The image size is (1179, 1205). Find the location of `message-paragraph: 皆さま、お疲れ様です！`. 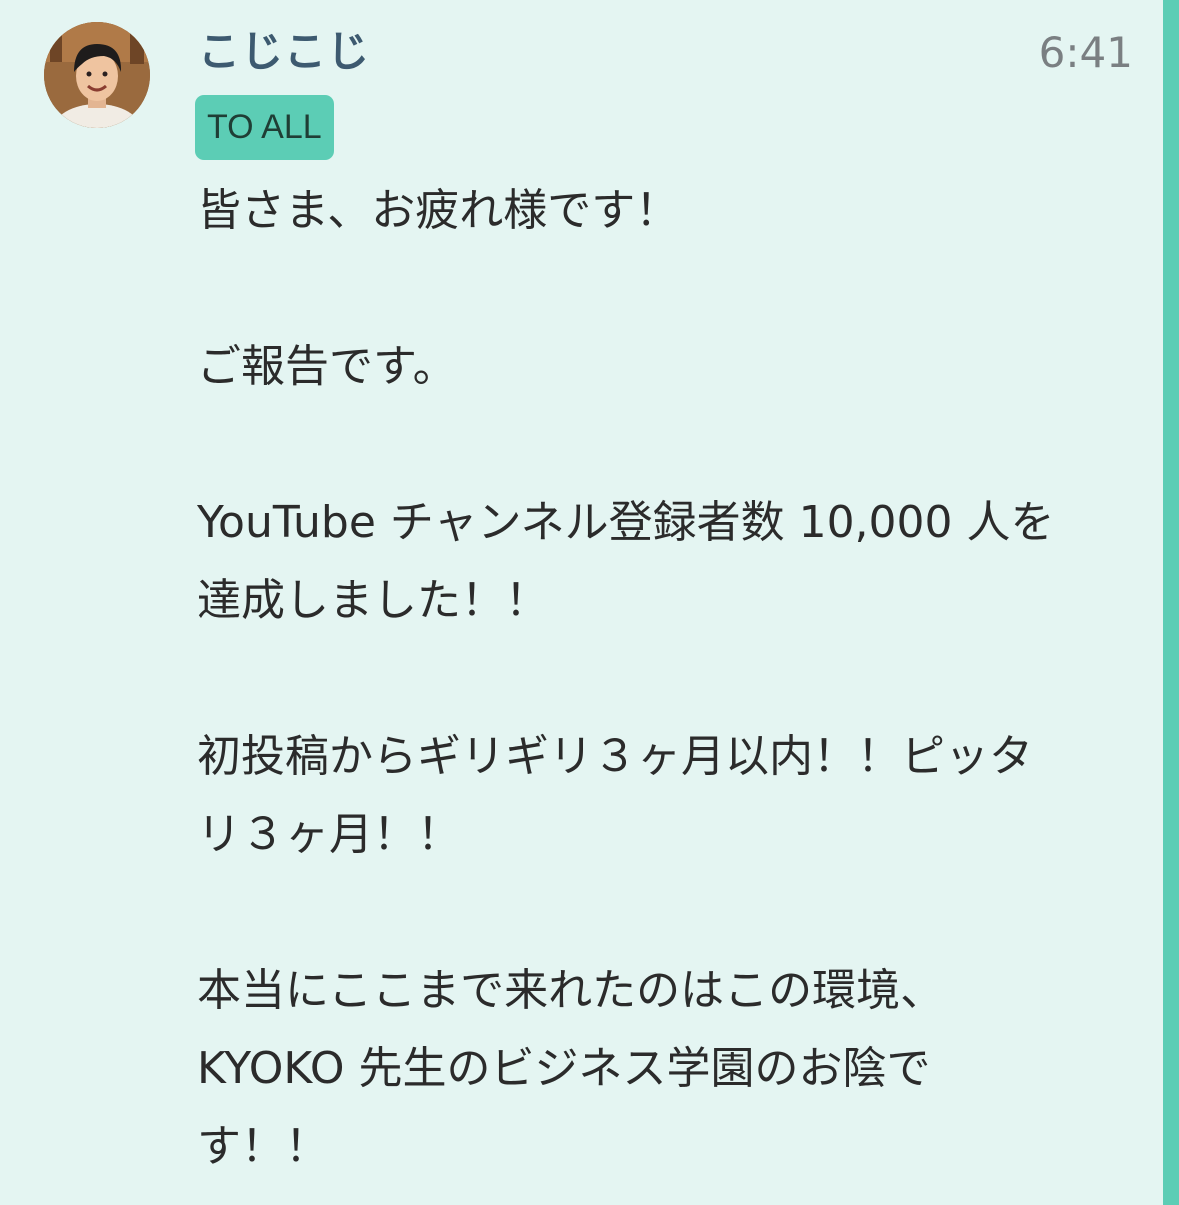

message-paragraph: 皆さま、お疲れ様です！ is located at coordinates (438, 210).